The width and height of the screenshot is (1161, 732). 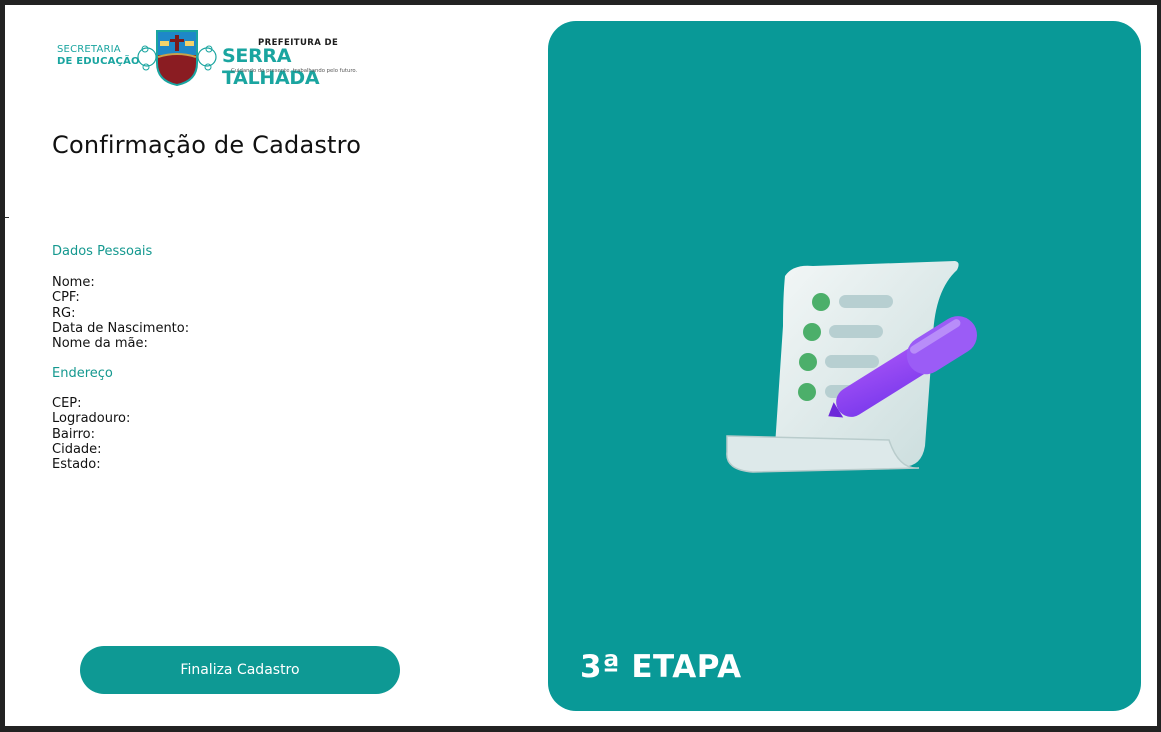 What do you see at coordinates (77, 449) in the screenshot?
I see `field-label-cidade: Cidade:` at bounding box center [77, 449].